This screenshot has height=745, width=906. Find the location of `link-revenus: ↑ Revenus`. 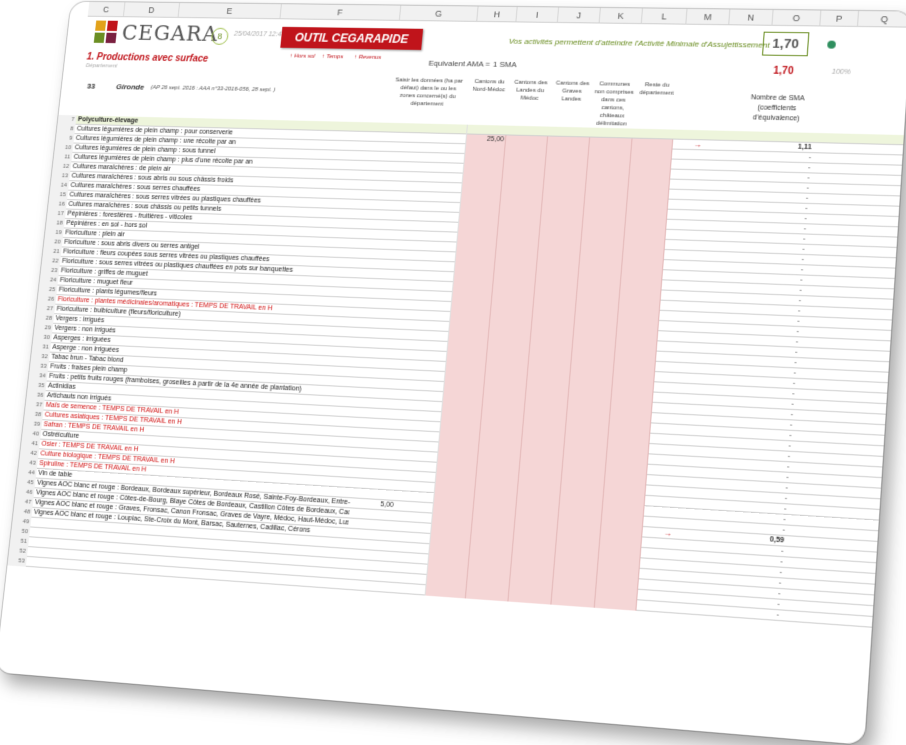

link-revenus: ↑ Revenus is located at coordinates (368, 58).